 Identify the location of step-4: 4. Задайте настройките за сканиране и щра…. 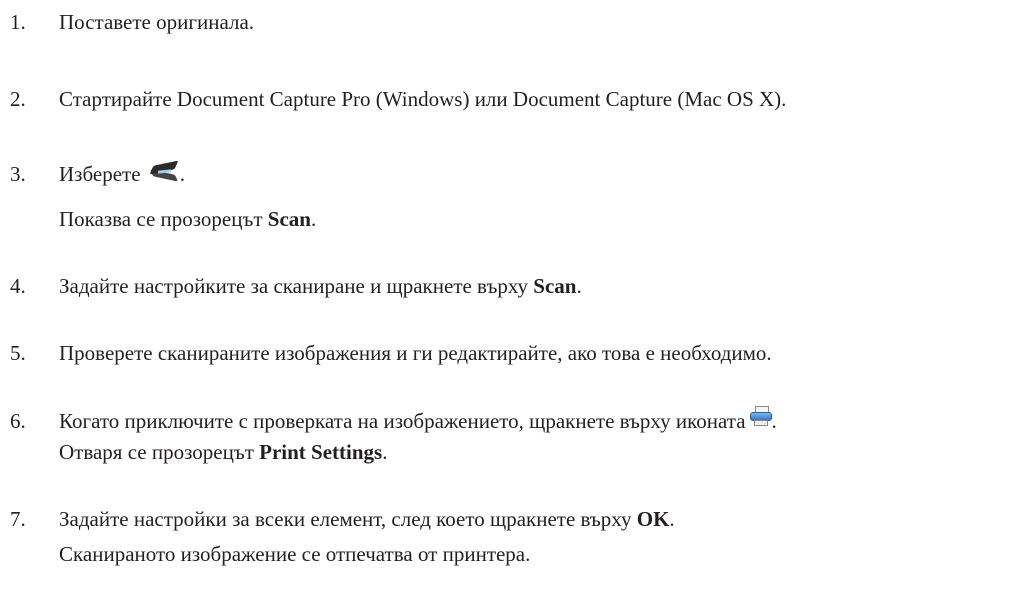
(296, 286).